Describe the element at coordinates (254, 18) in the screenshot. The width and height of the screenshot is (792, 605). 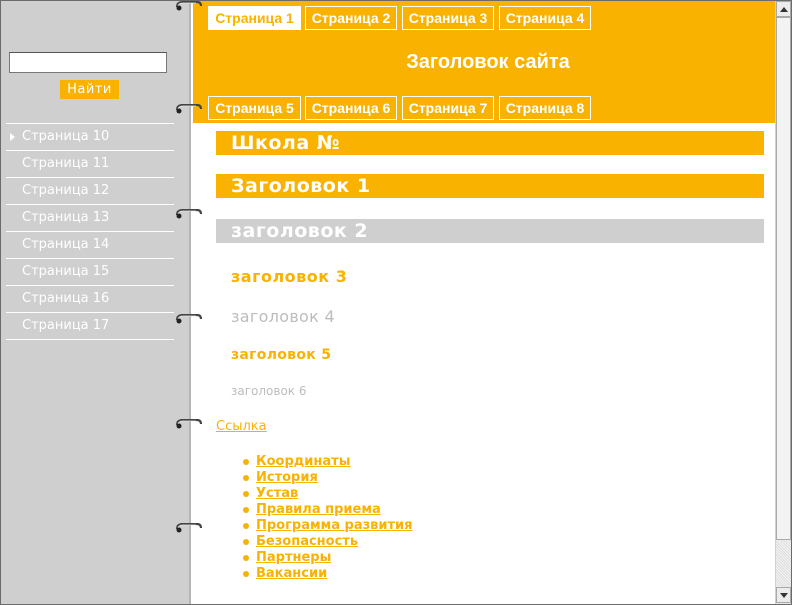
I see `tab-page-1: Страница 1` at that location.